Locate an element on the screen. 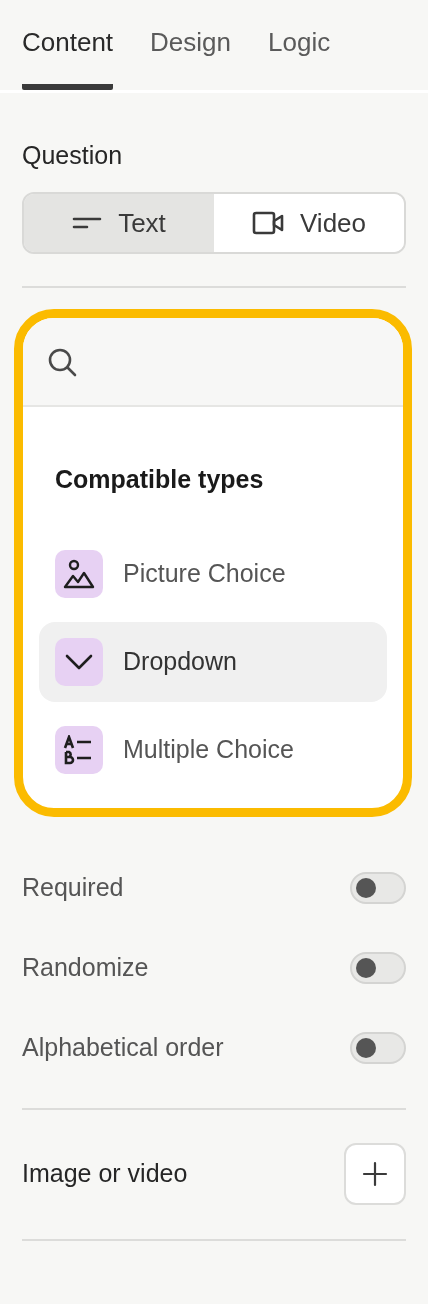  tab: Content is located at coordinates (68, 58).